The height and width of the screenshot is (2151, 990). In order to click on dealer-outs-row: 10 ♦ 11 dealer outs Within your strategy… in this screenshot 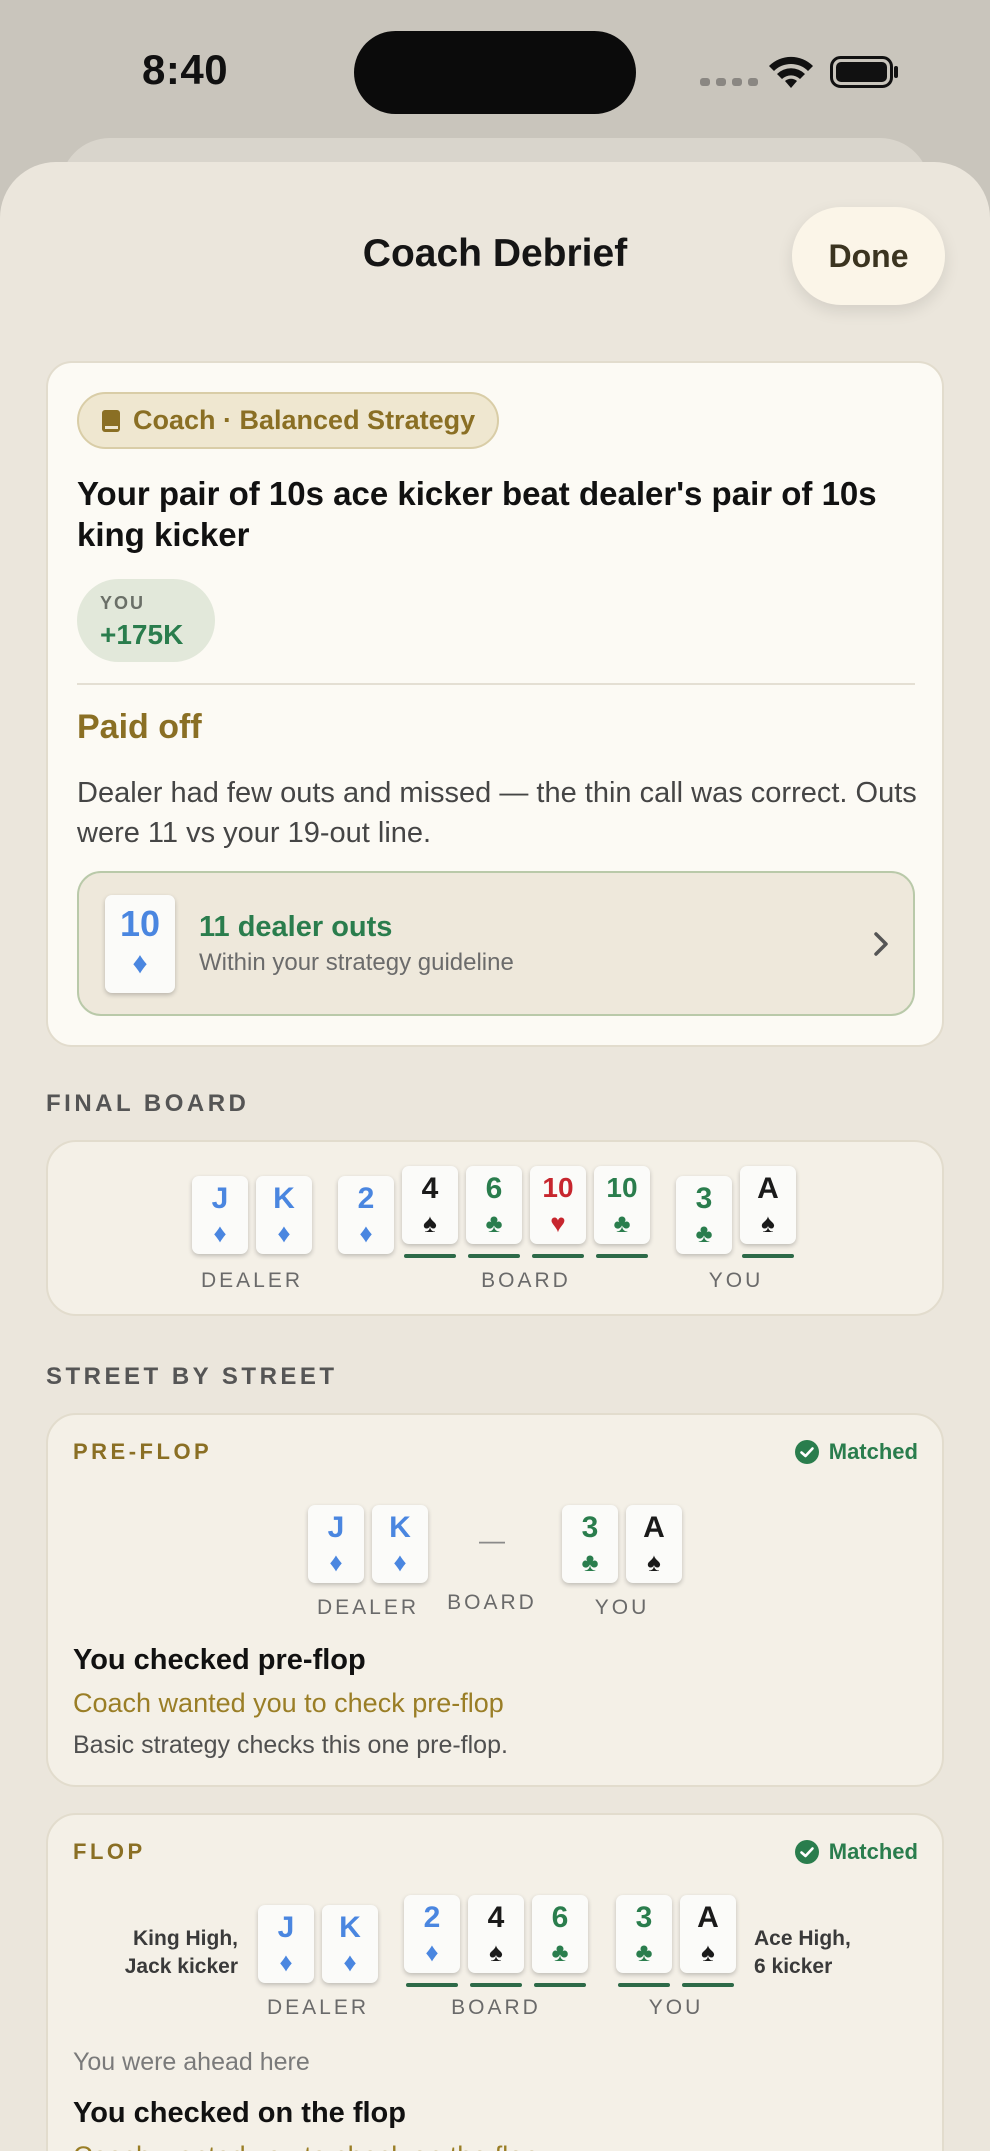, I will do `click(496, 943)`.